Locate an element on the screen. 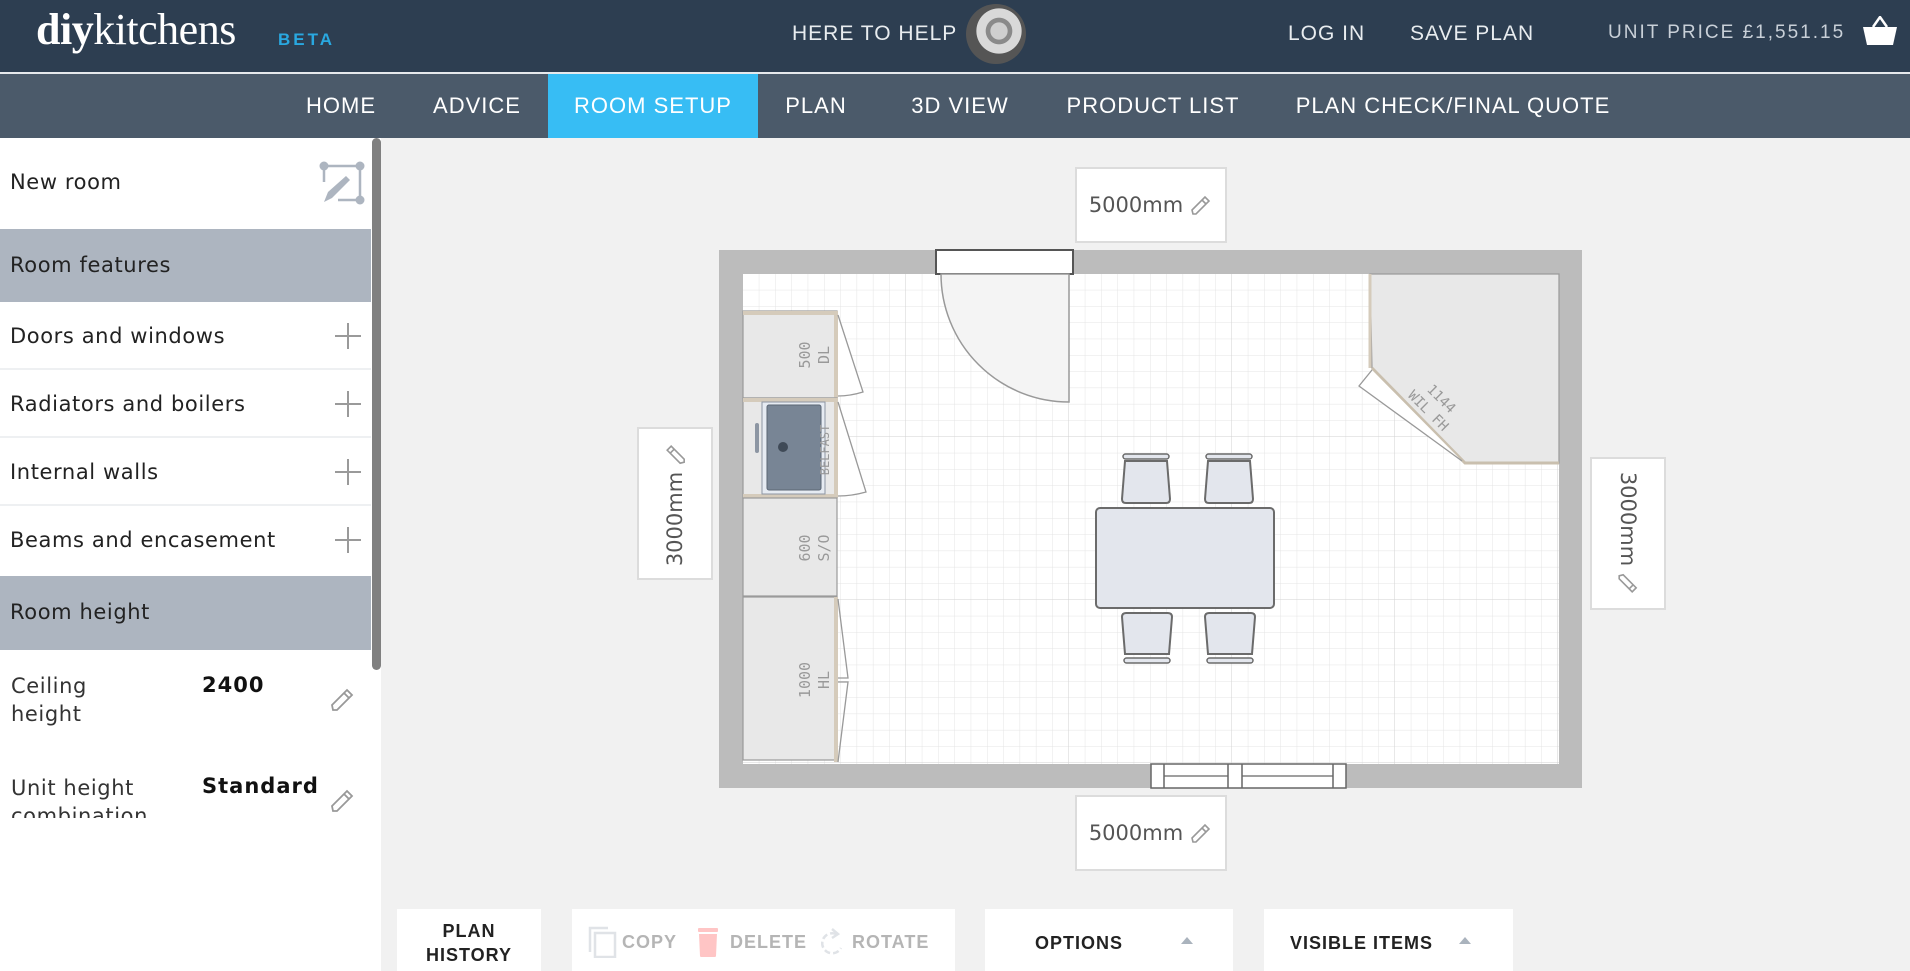  save-plan-link: SAVE PLAN is located at coordinates (1472, 34).